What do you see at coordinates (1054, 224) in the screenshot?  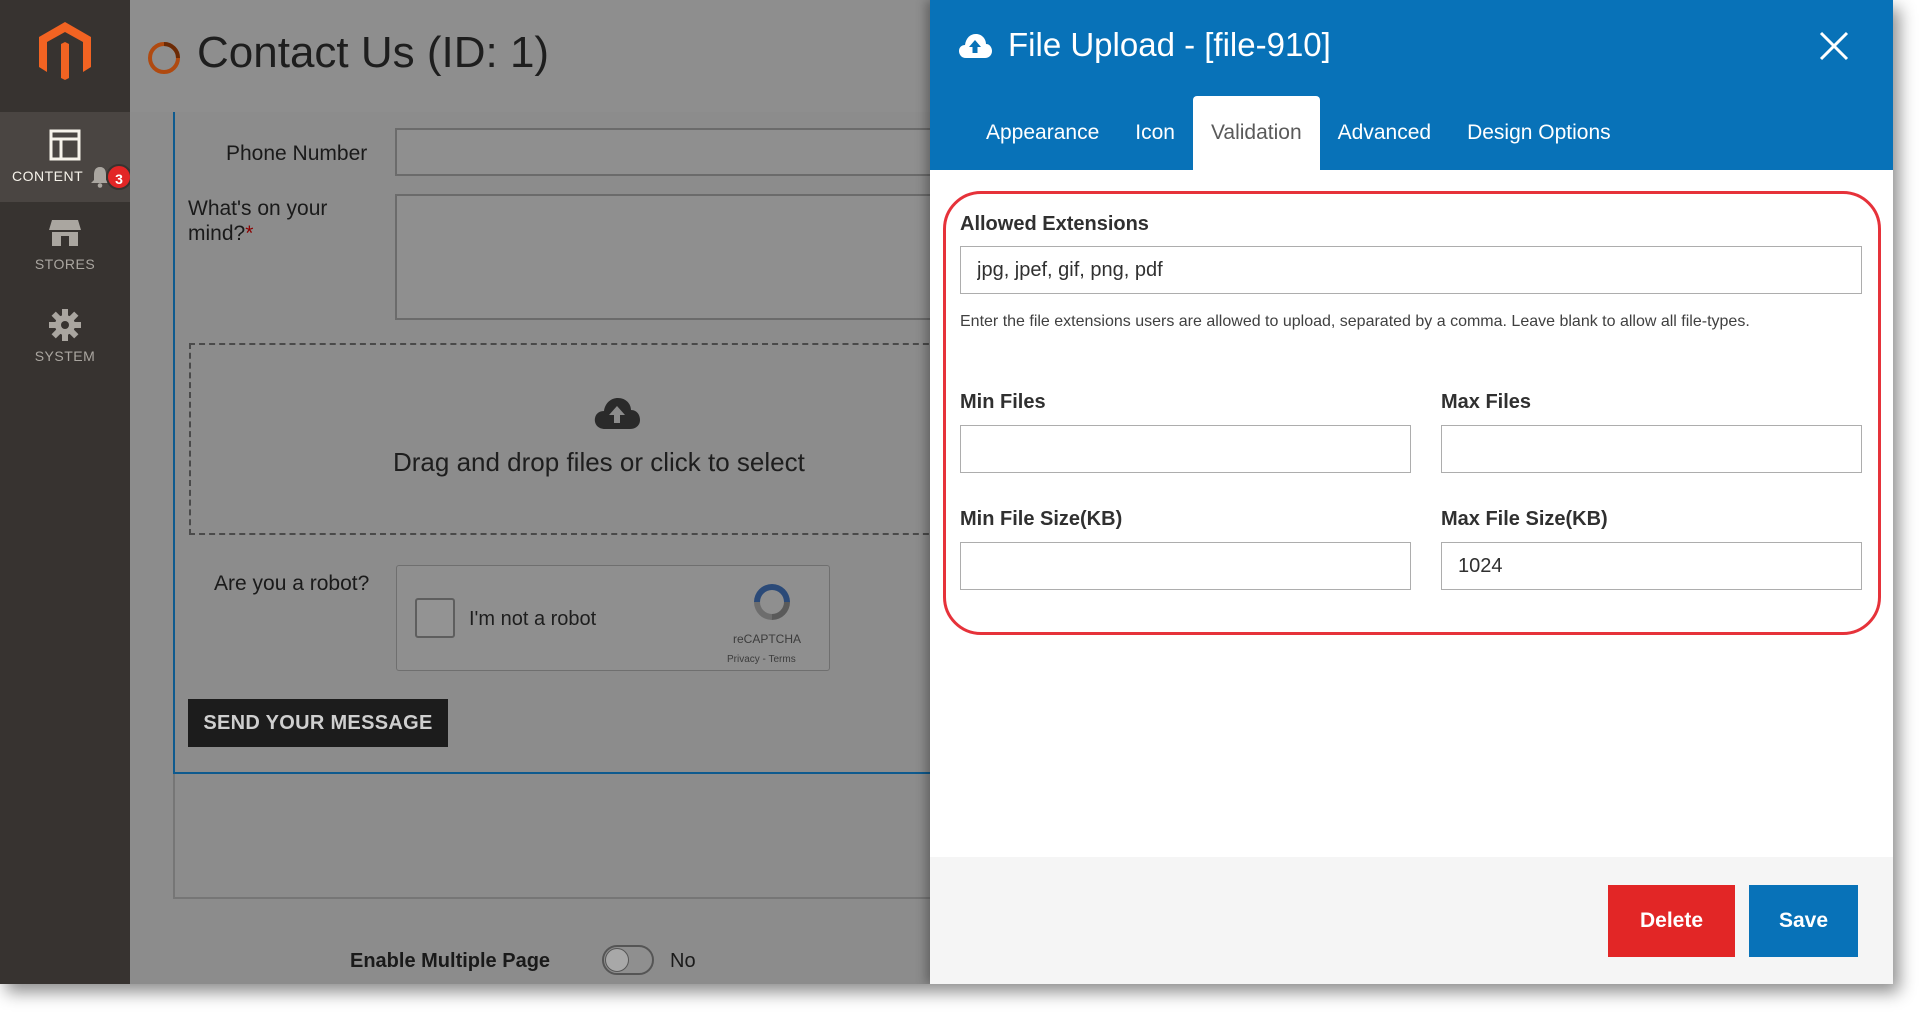 I see `allowed-extensions-label: Allowed Extensions` at bounding box center [1054, 224].